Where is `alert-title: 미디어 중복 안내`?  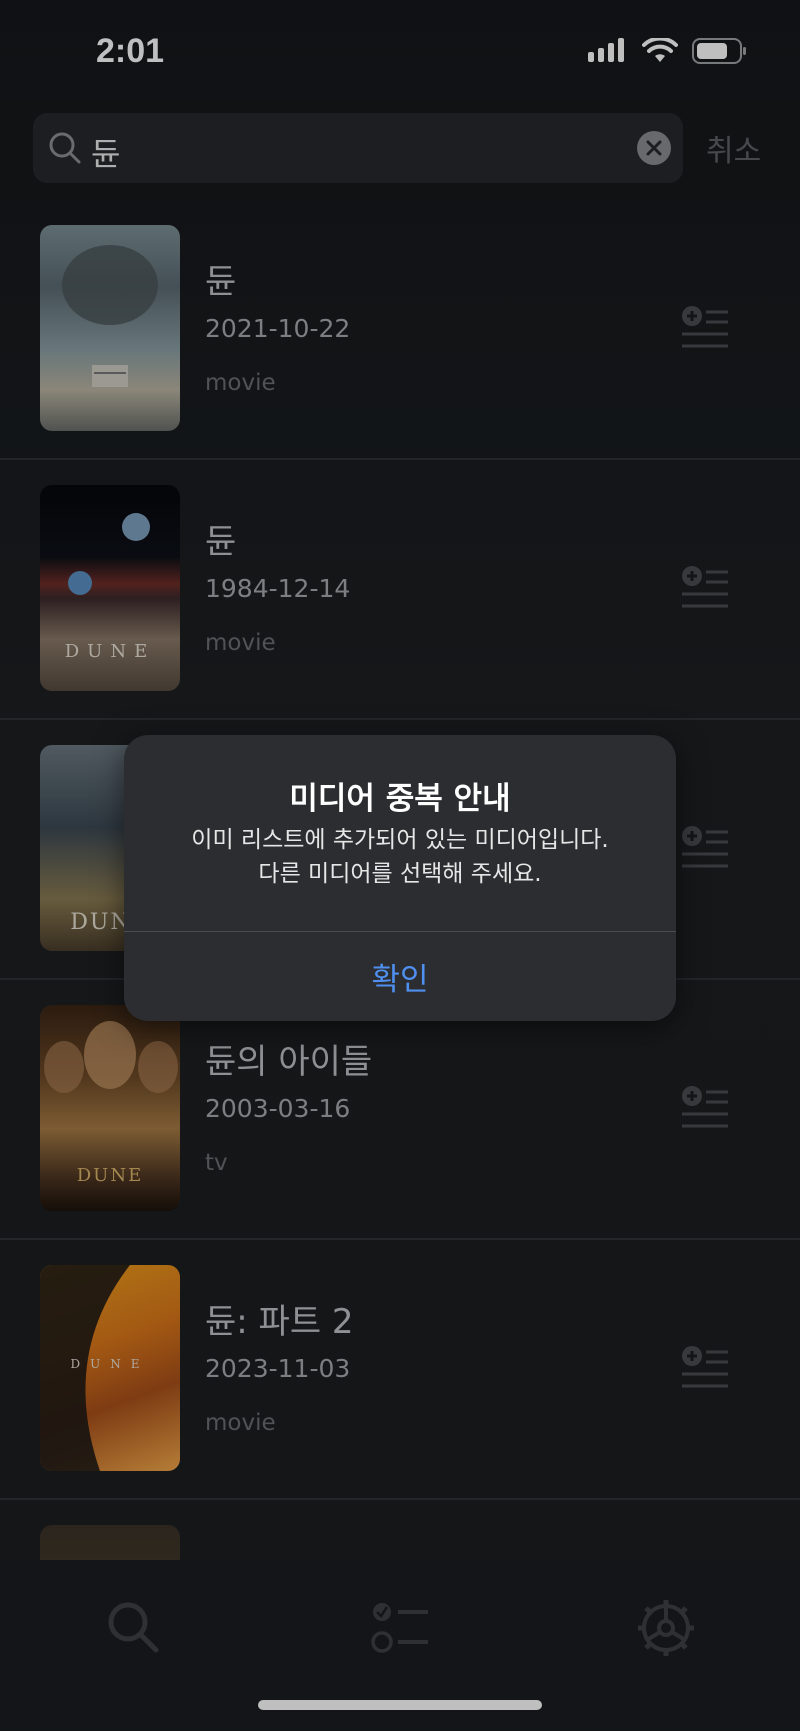
alert-title: 미디어 중복 안내 is located at coordinates (400, 799).